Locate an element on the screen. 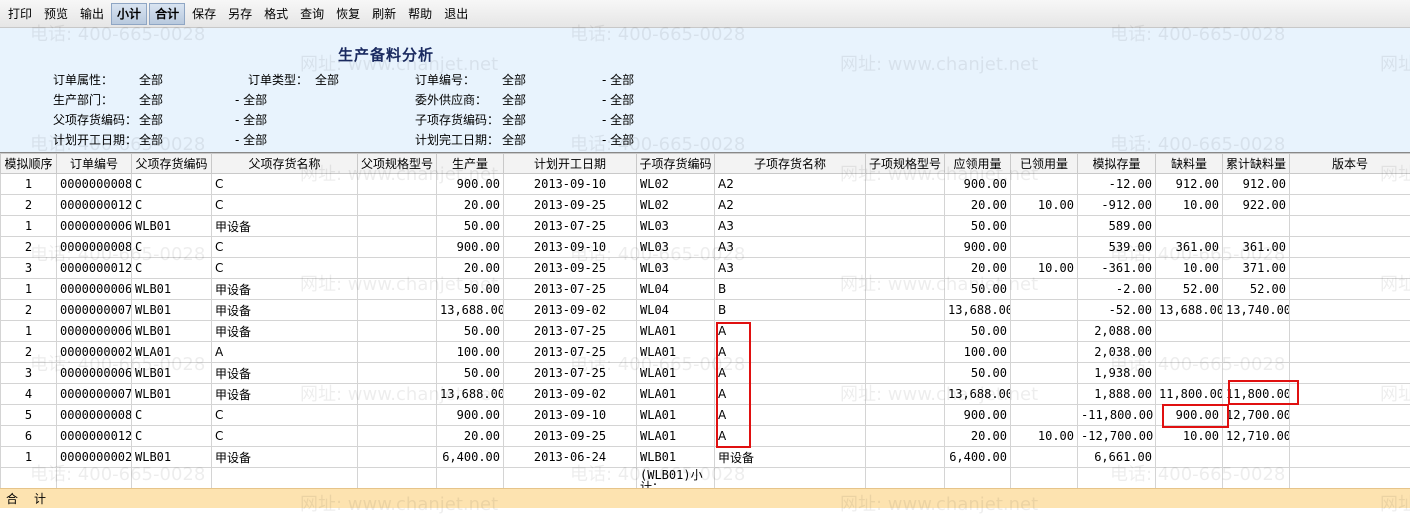  column-header-12: 模拟存量 is located at coordinates (1117, 164).